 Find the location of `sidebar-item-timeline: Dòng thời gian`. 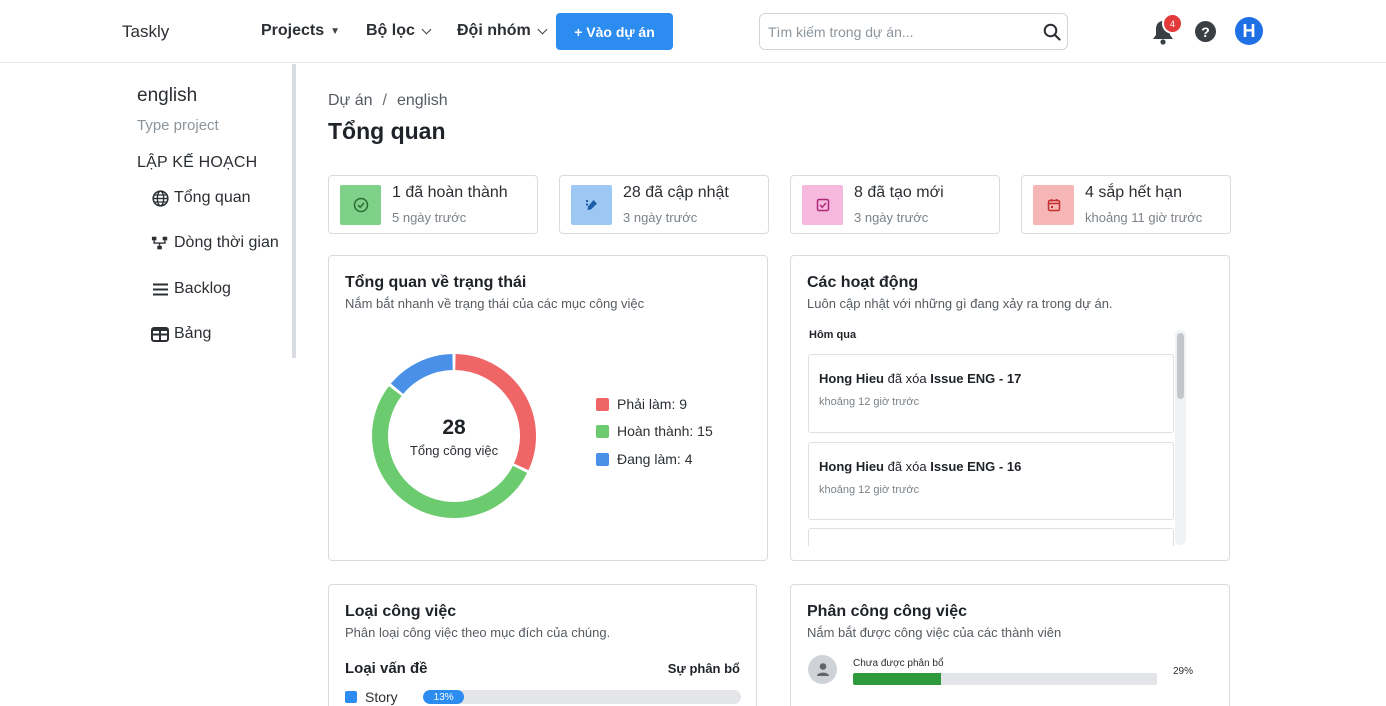

sidebar-item-timeline: Dòng thời gian is located at coordinates (215, 243).